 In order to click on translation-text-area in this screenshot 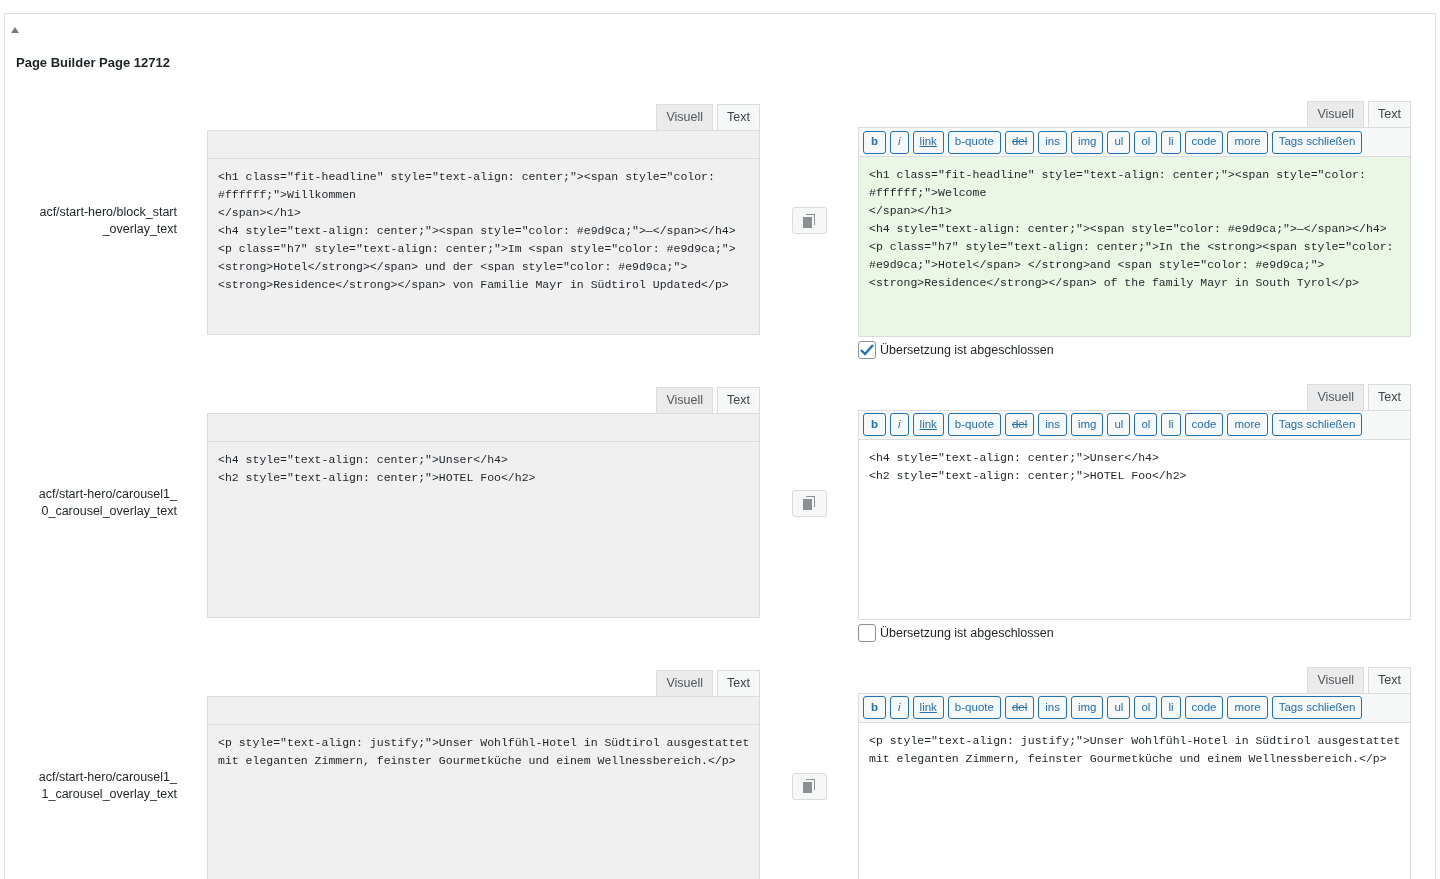, I will do `click(1134, 246)`.